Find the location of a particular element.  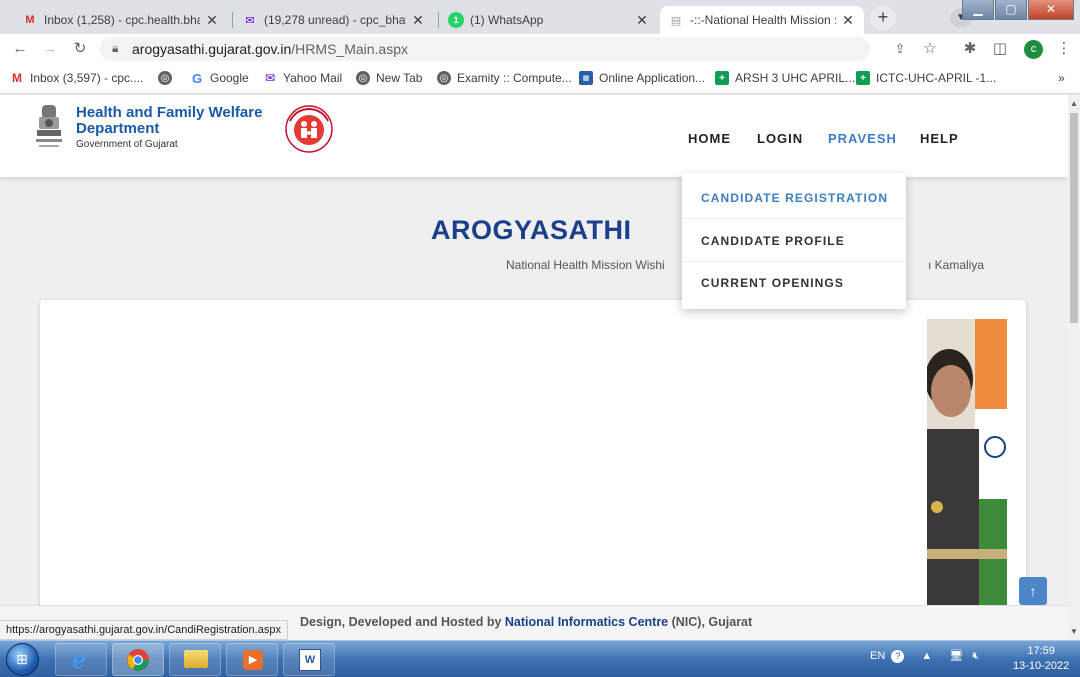

arrow-right-icon: → is located at coordinates (50, 48).